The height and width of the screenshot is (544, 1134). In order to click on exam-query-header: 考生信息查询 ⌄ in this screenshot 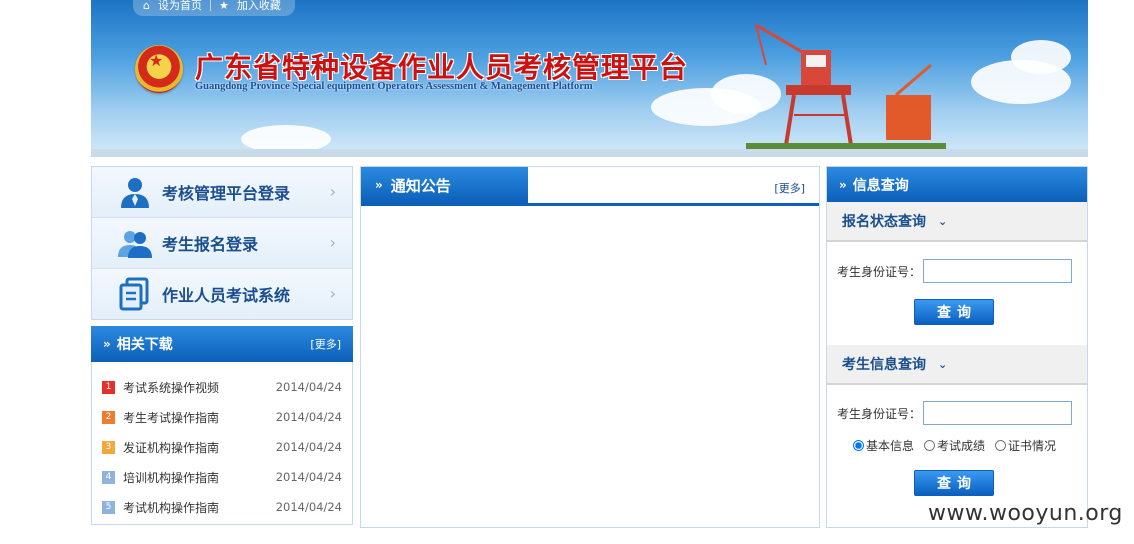, I will do `click(957, 365)`.